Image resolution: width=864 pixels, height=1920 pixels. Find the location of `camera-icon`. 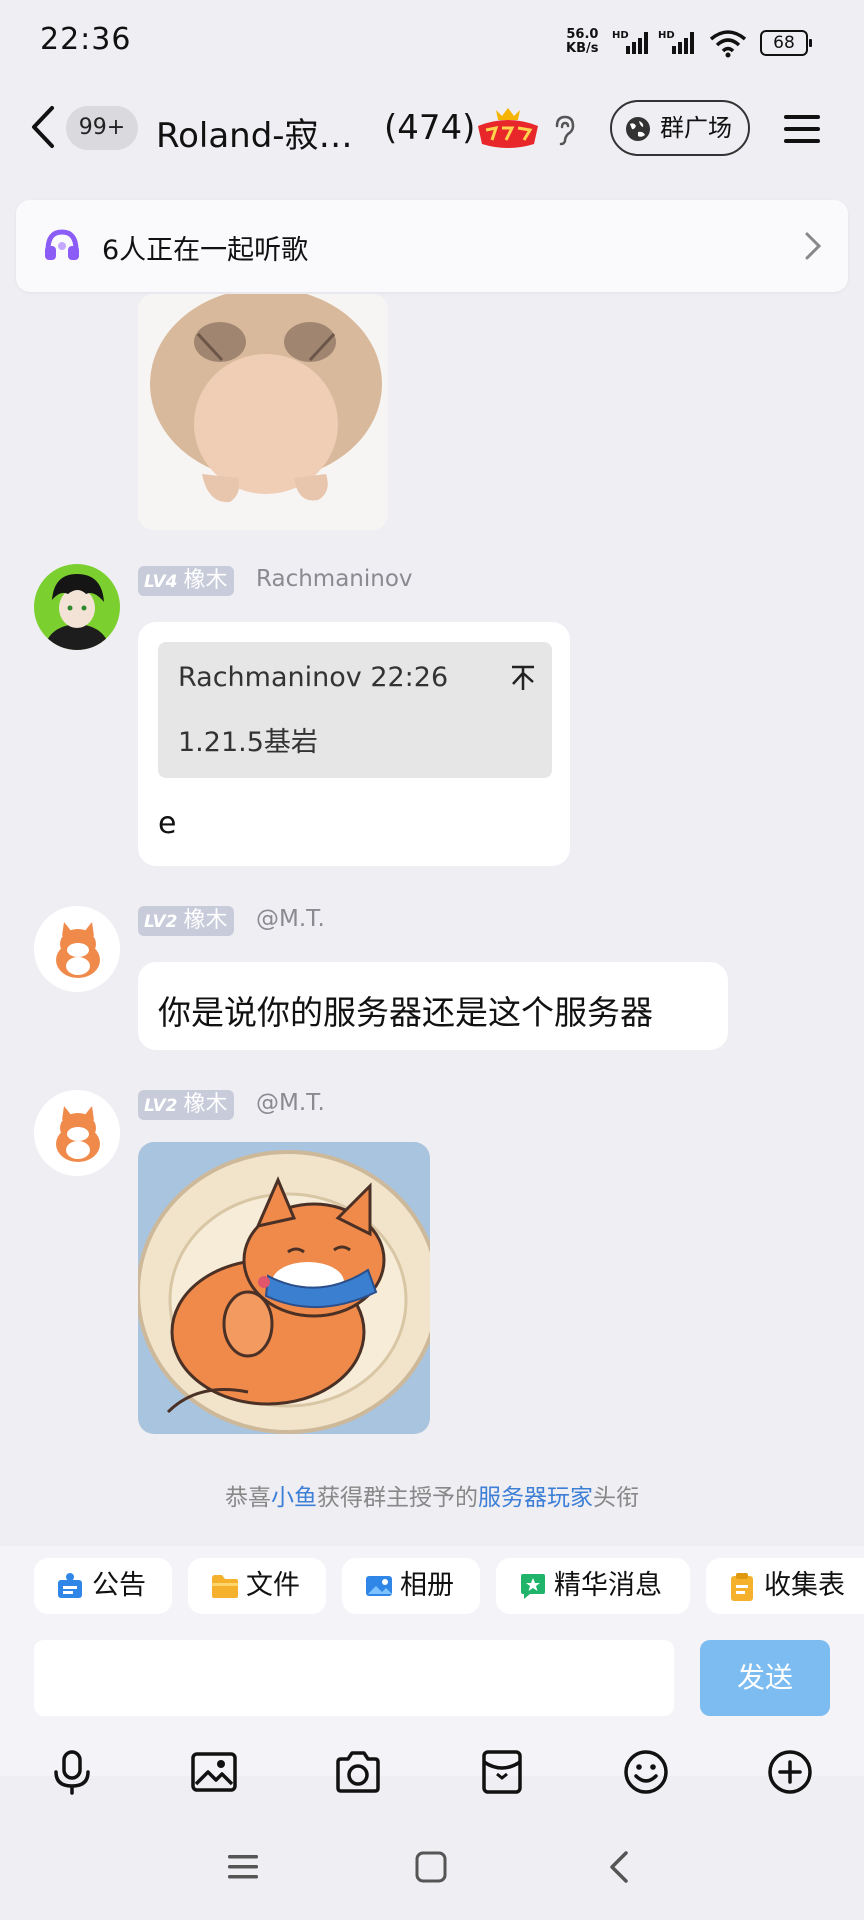

camera-icon is located at coordinates (358, 1772).